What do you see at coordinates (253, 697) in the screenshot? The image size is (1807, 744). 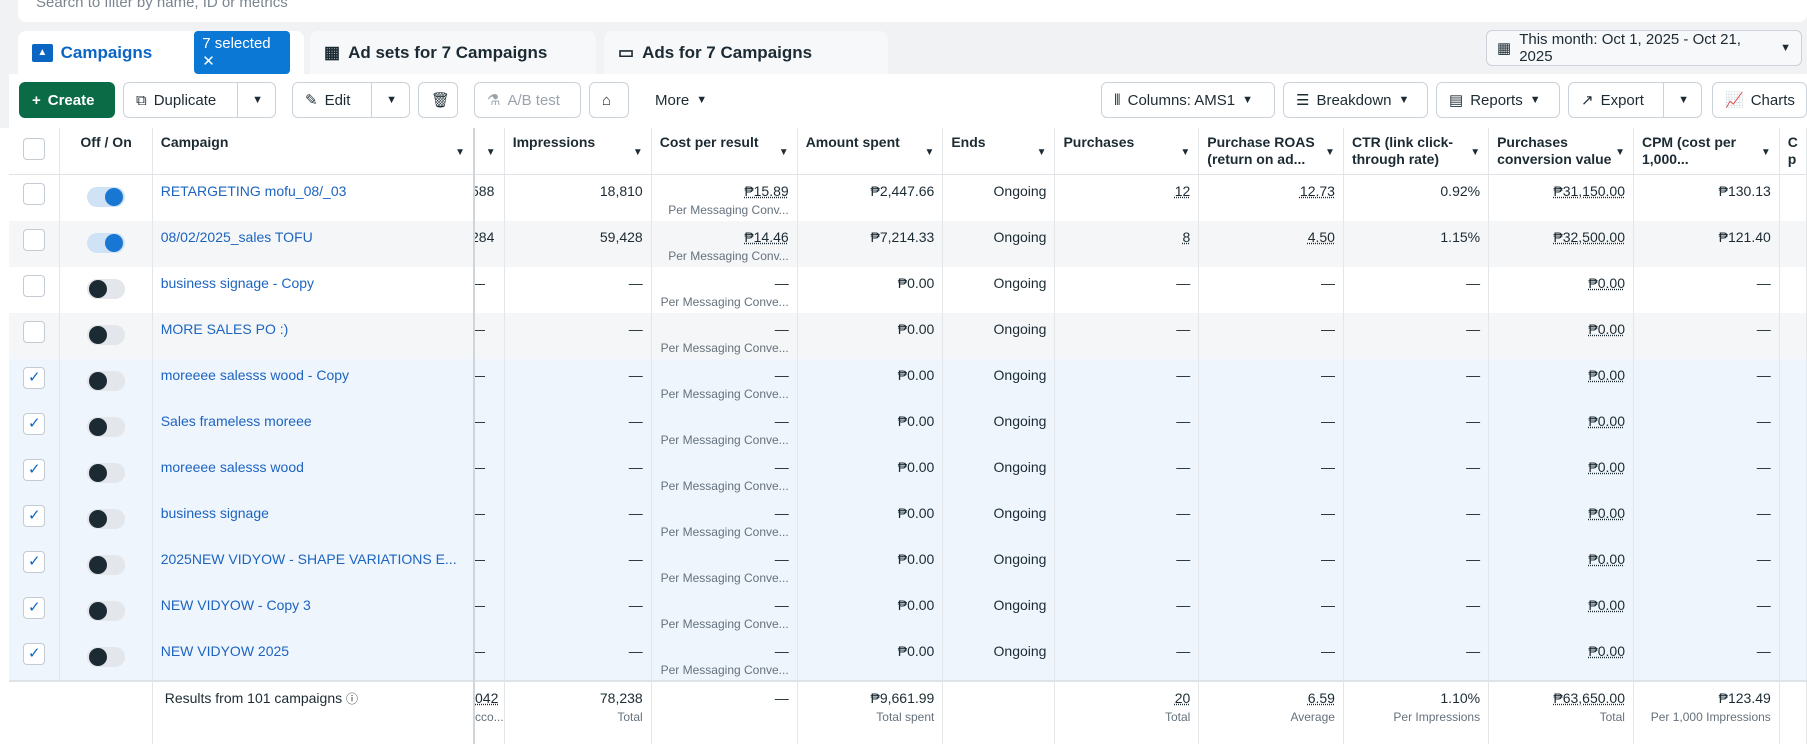 I see `summary-label: Results from 101 campaigns` at bounding box center [253, 697].